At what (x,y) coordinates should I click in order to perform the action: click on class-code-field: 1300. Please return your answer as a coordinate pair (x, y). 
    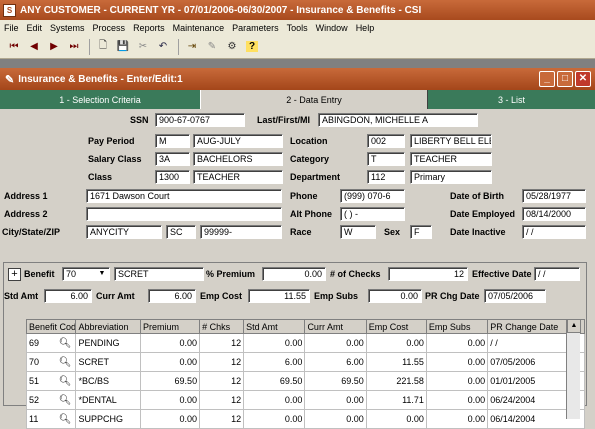
    Looking at the image, I should click on (172, 177).